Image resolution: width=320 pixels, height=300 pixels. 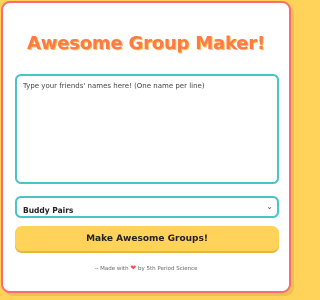 I want to click on heart-icon: ❤, so click(x=133, y=268).